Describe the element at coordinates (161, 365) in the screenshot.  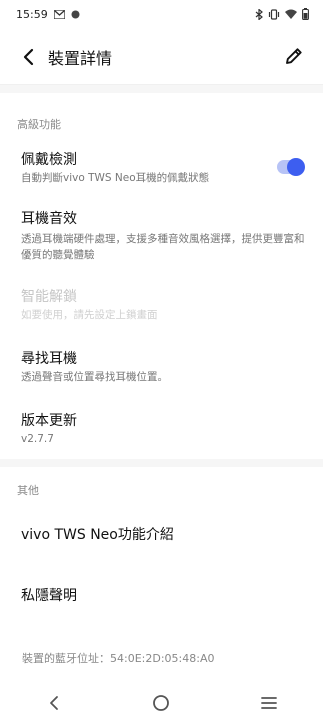
I see `list-item-find-earbuds: 尋找耳機 透過聲音或位置尋找耳機位置。` at that location.